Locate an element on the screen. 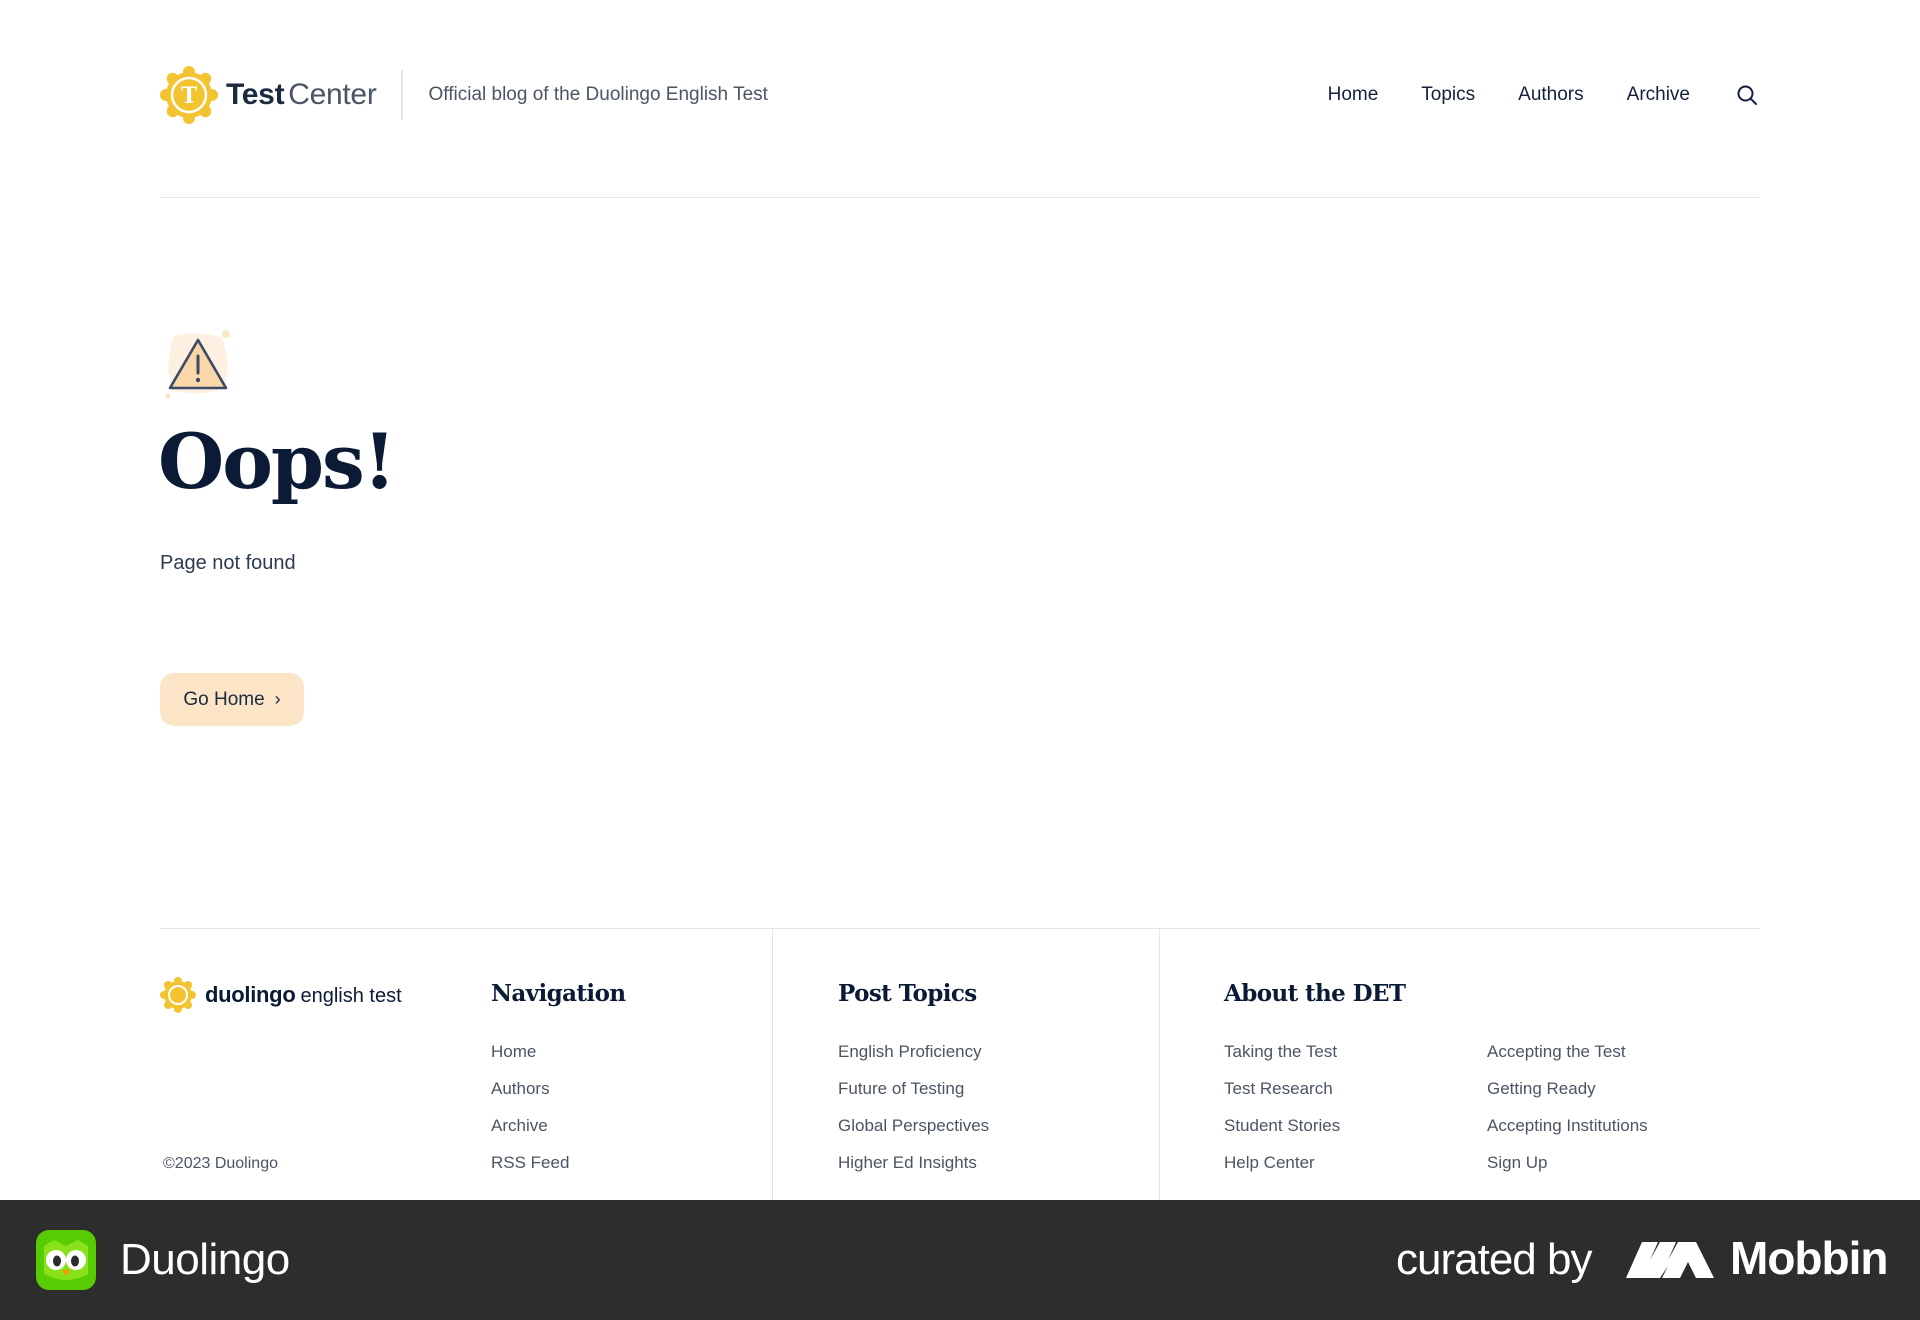  page-subtitle: Page not found is located at coordinates (228, 563).